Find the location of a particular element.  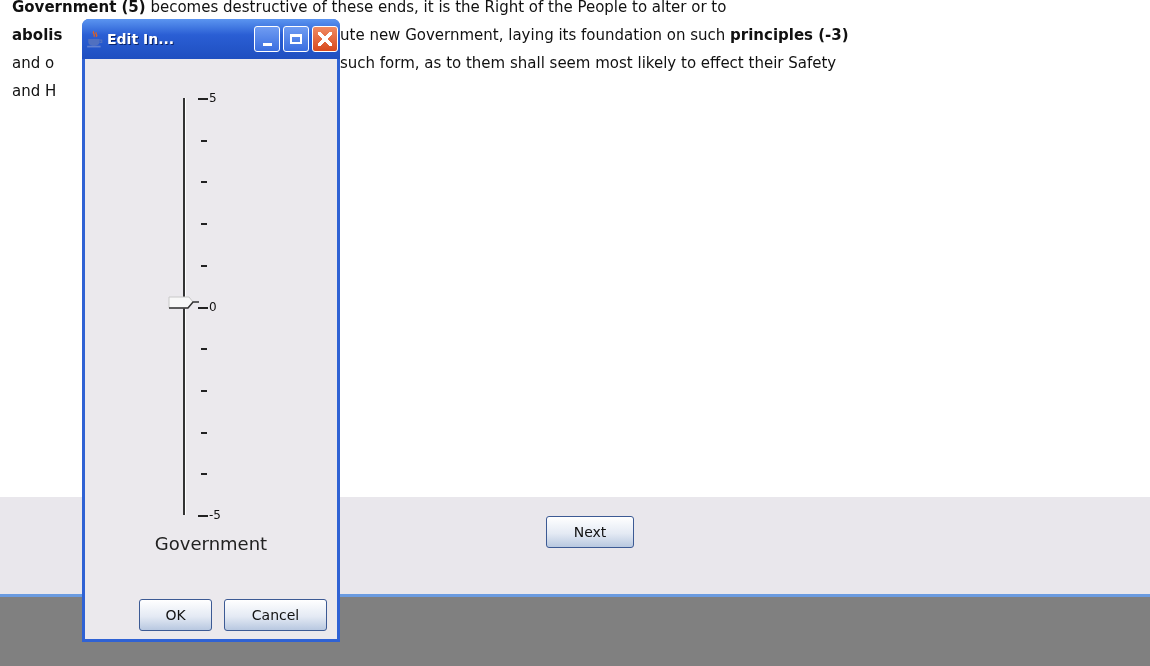

close-icon is located at coordinates (325, 39).